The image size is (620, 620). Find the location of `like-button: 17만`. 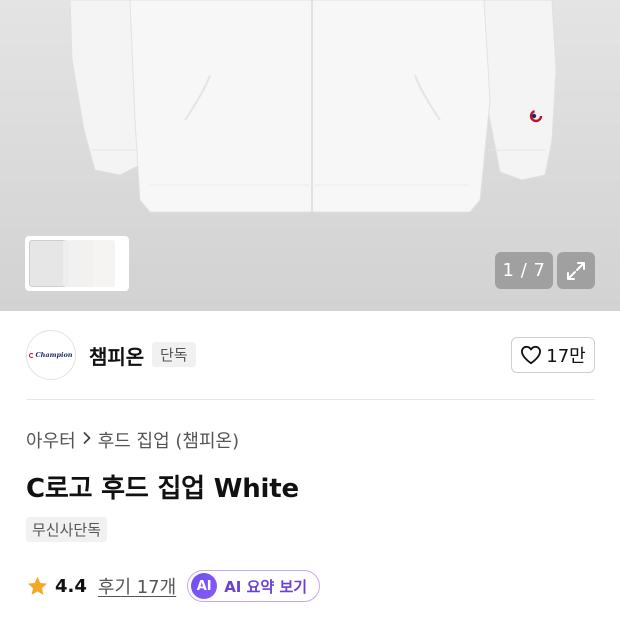

like-button: 17만 is located at coordinates (553, 355).